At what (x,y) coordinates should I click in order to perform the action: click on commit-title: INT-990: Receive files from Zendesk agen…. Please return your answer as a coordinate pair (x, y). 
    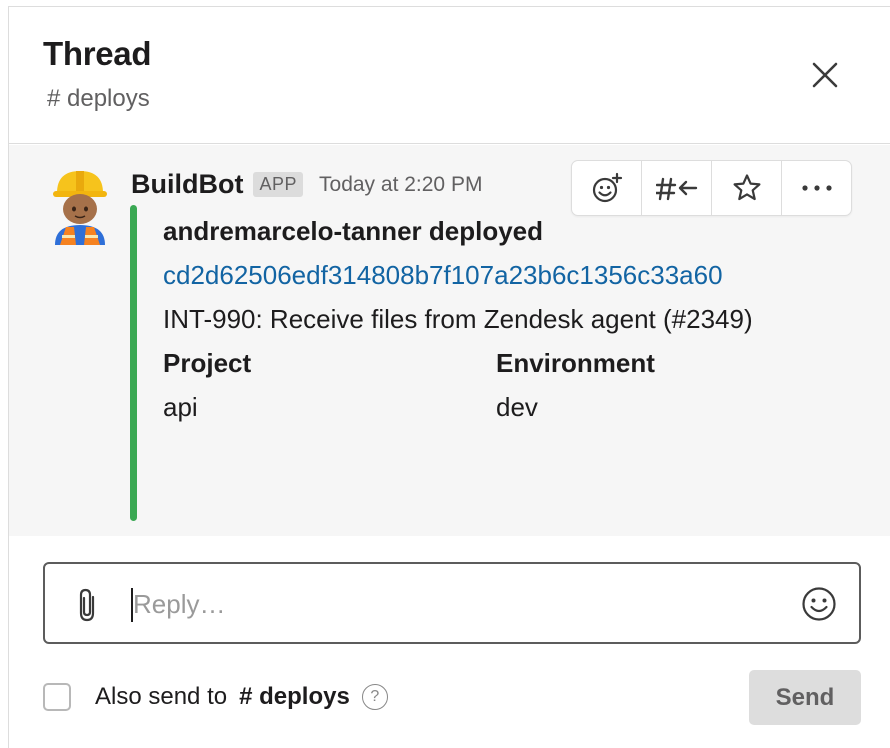
    Looking at the image, I should click on (458, 319).